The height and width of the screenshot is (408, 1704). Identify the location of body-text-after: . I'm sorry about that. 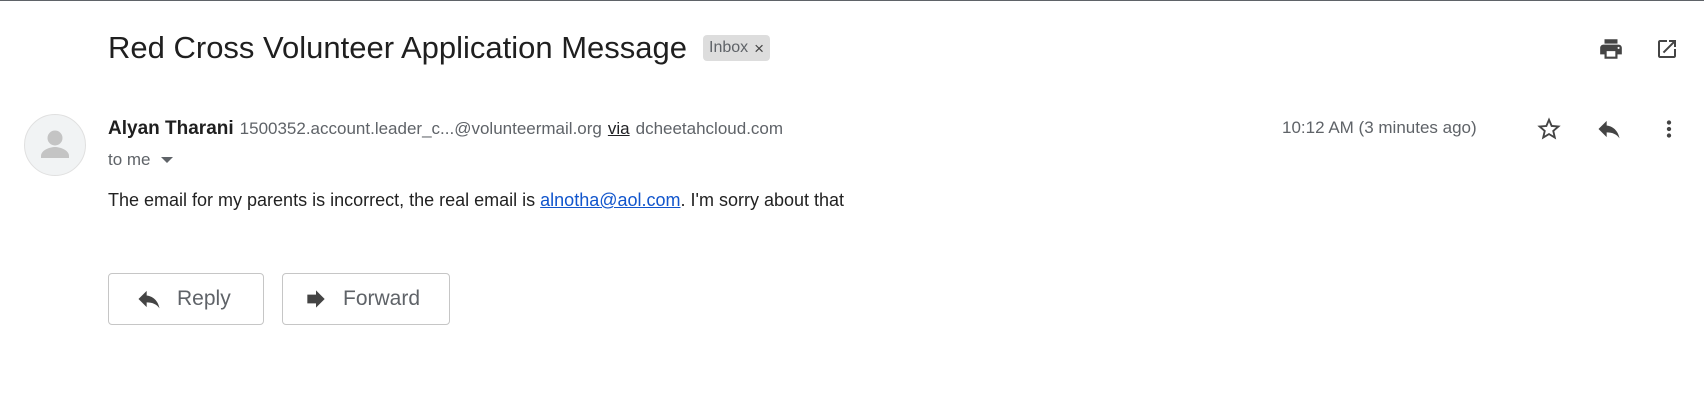
(762, 200).